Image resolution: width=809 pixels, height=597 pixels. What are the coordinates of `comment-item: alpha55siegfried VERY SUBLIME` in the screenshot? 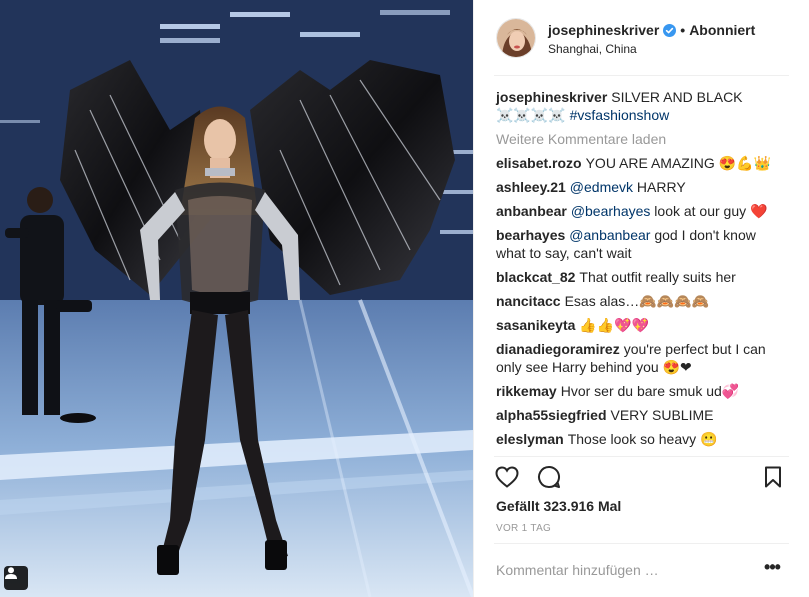 It's located at (641, 415).